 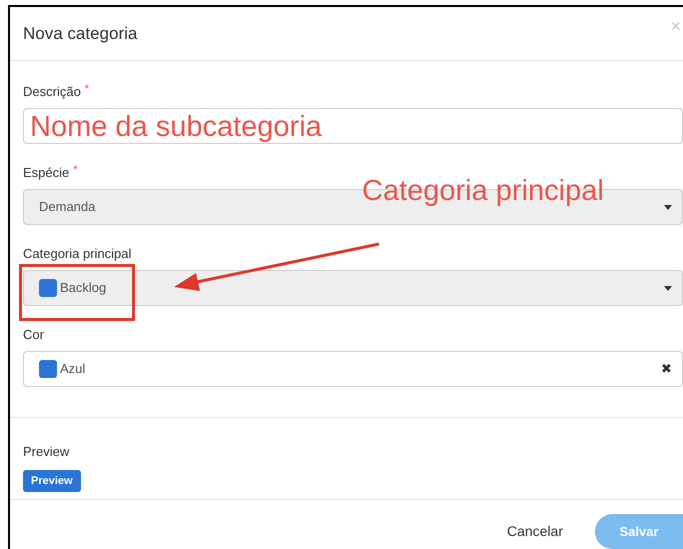 I want to click on field-value: Demanda, so click(x=67, y=207).